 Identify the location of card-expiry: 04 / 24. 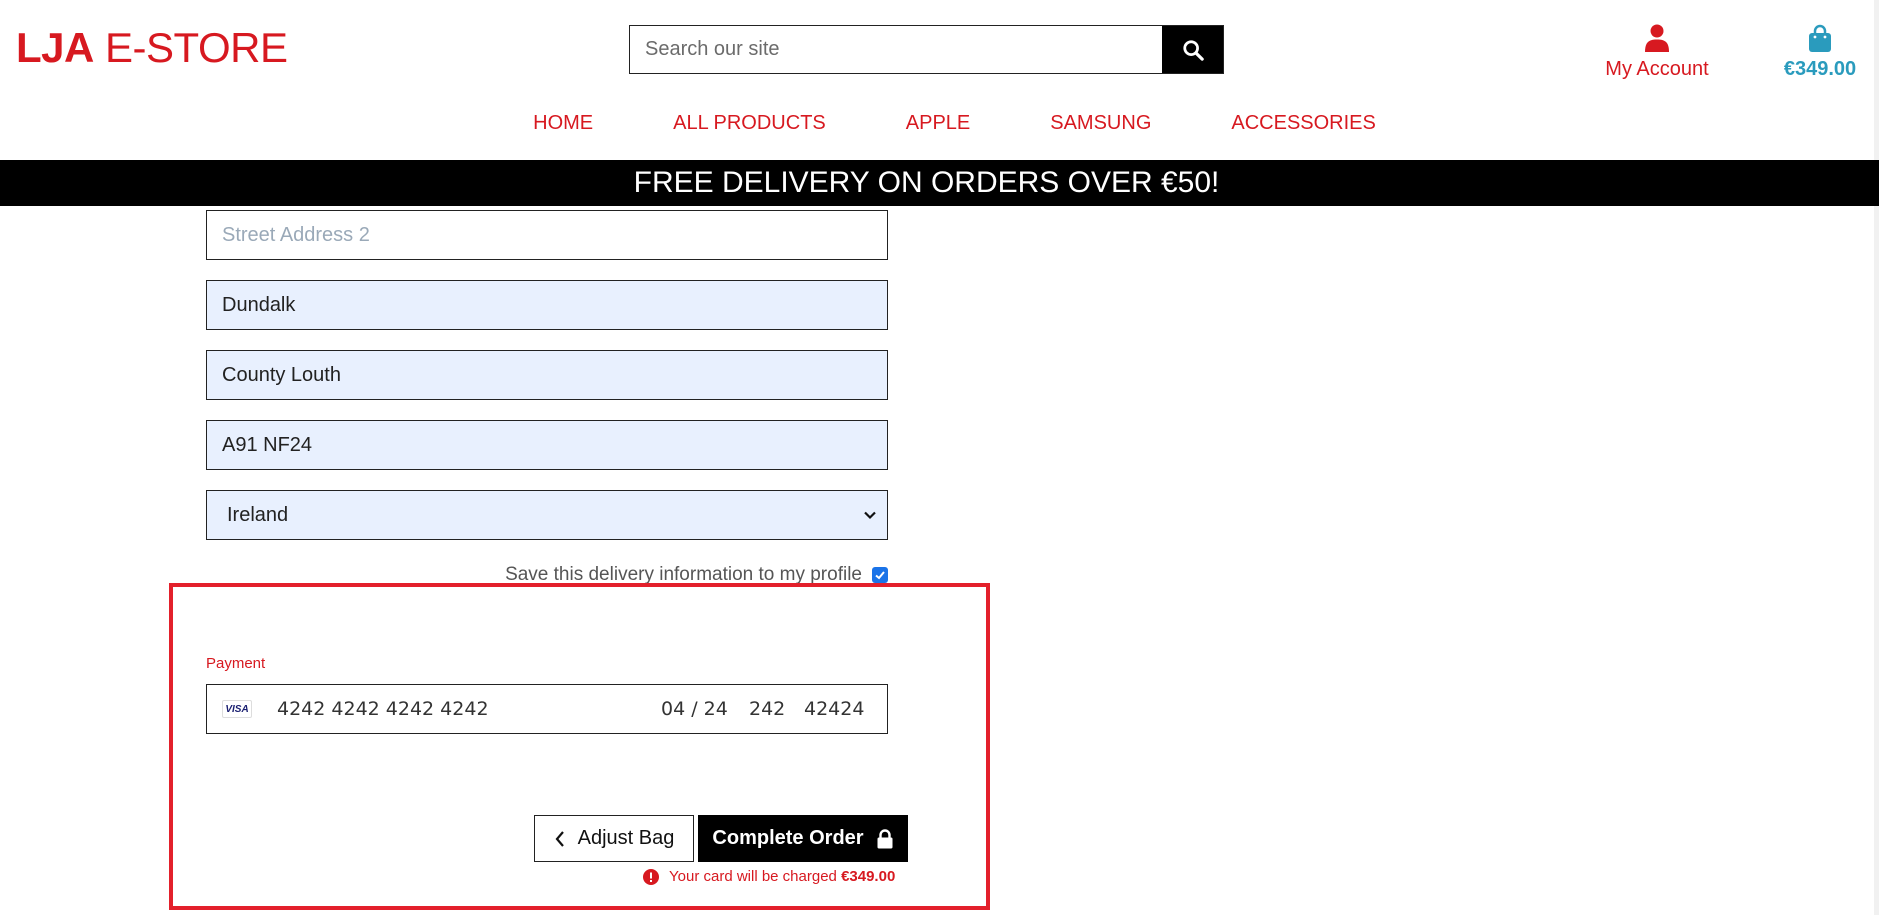
(694, 709).